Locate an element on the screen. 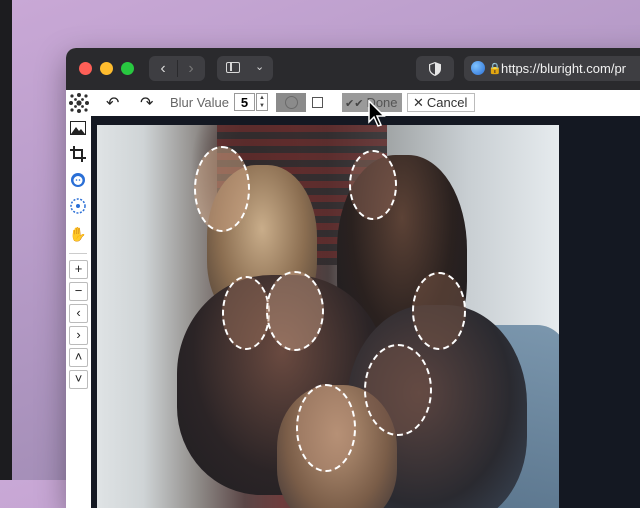  history-nav: ‹ › is located at coordinates (177, 68).